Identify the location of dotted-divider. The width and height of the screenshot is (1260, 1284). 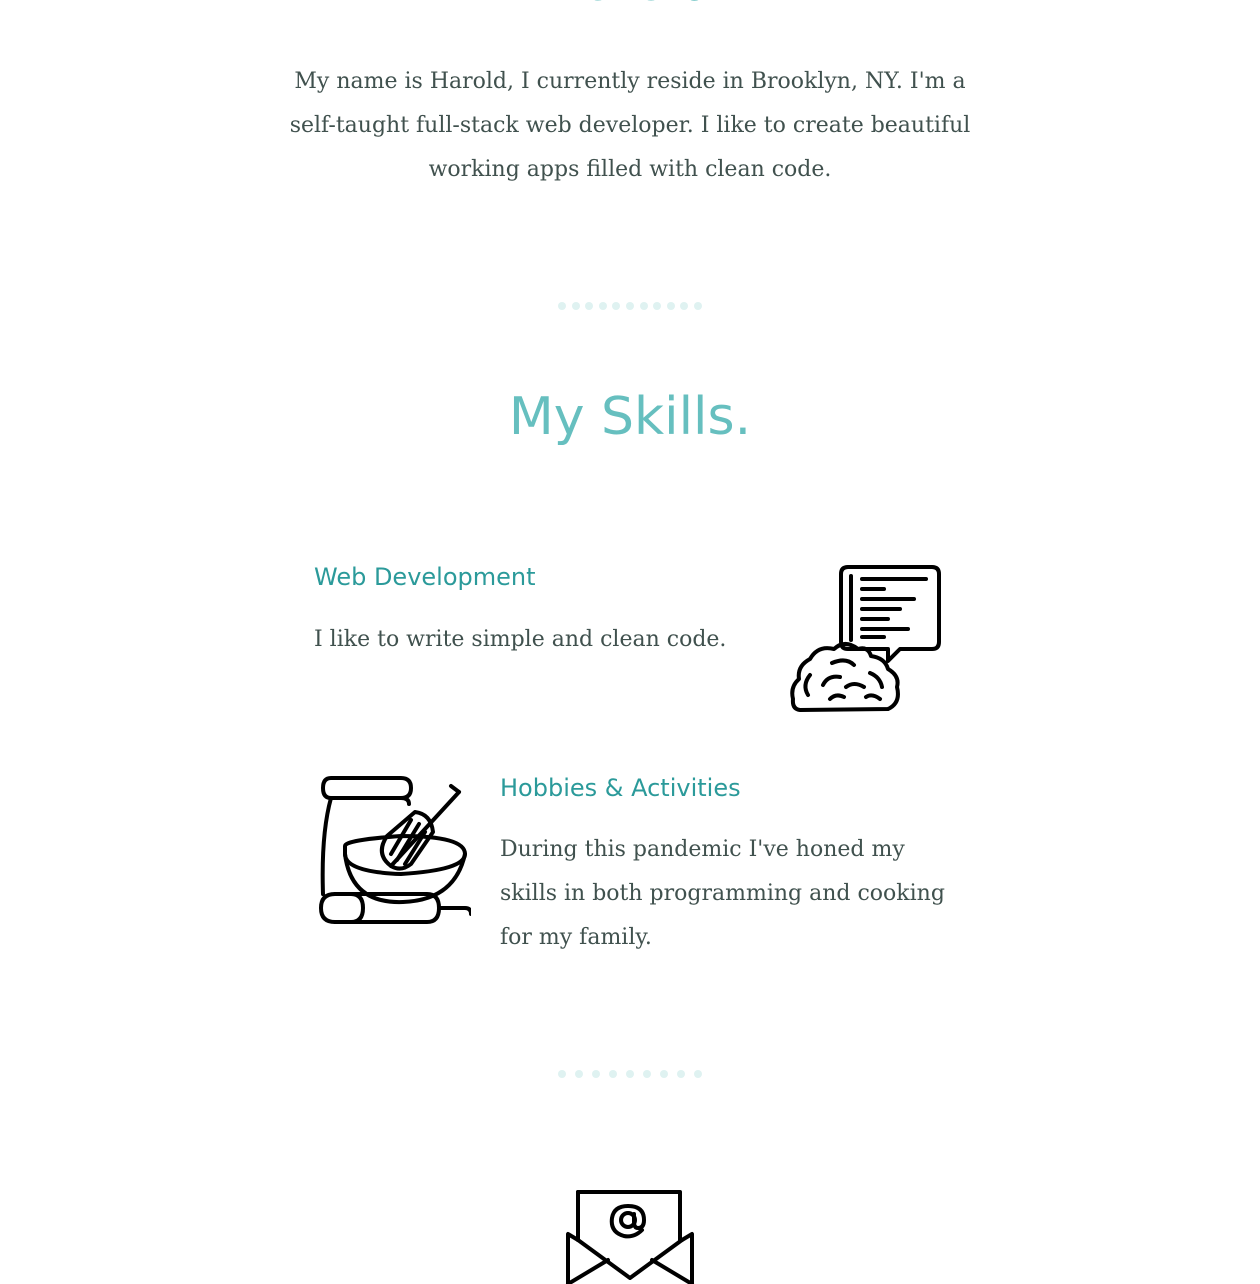
(630, 306).